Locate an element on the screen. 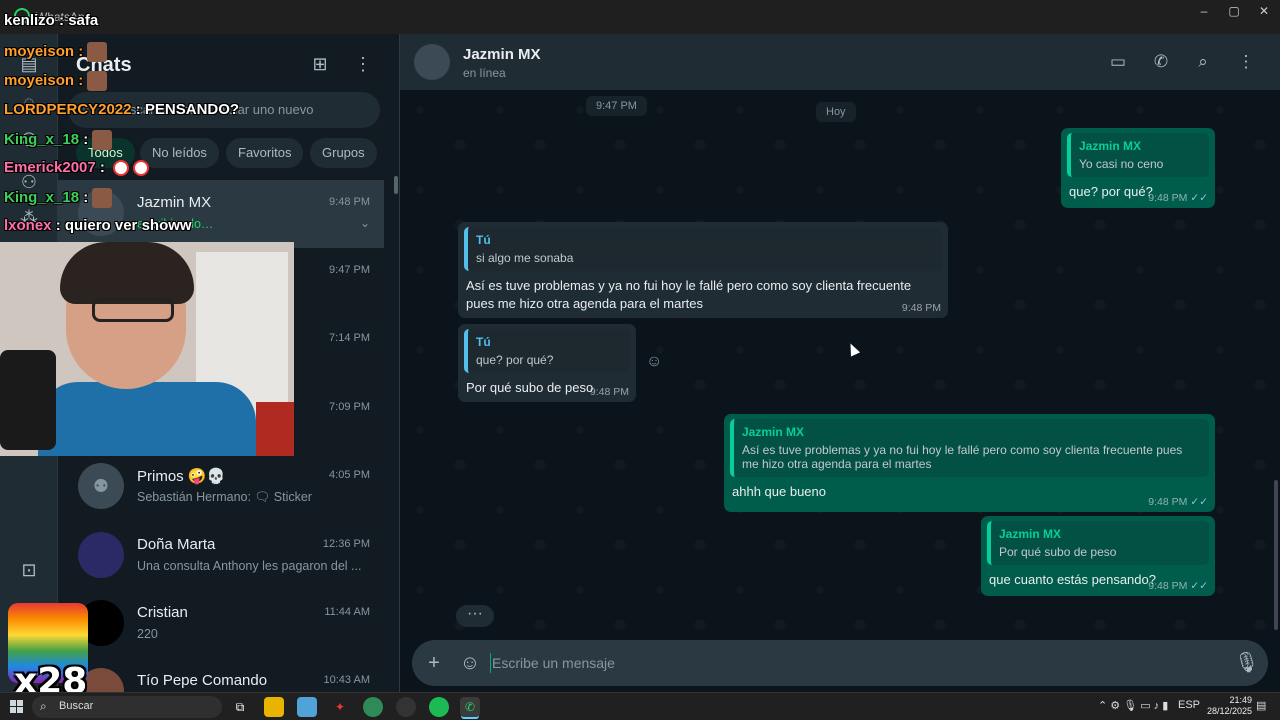  chat-list-scrollbar is located at coordinates (396, 185).